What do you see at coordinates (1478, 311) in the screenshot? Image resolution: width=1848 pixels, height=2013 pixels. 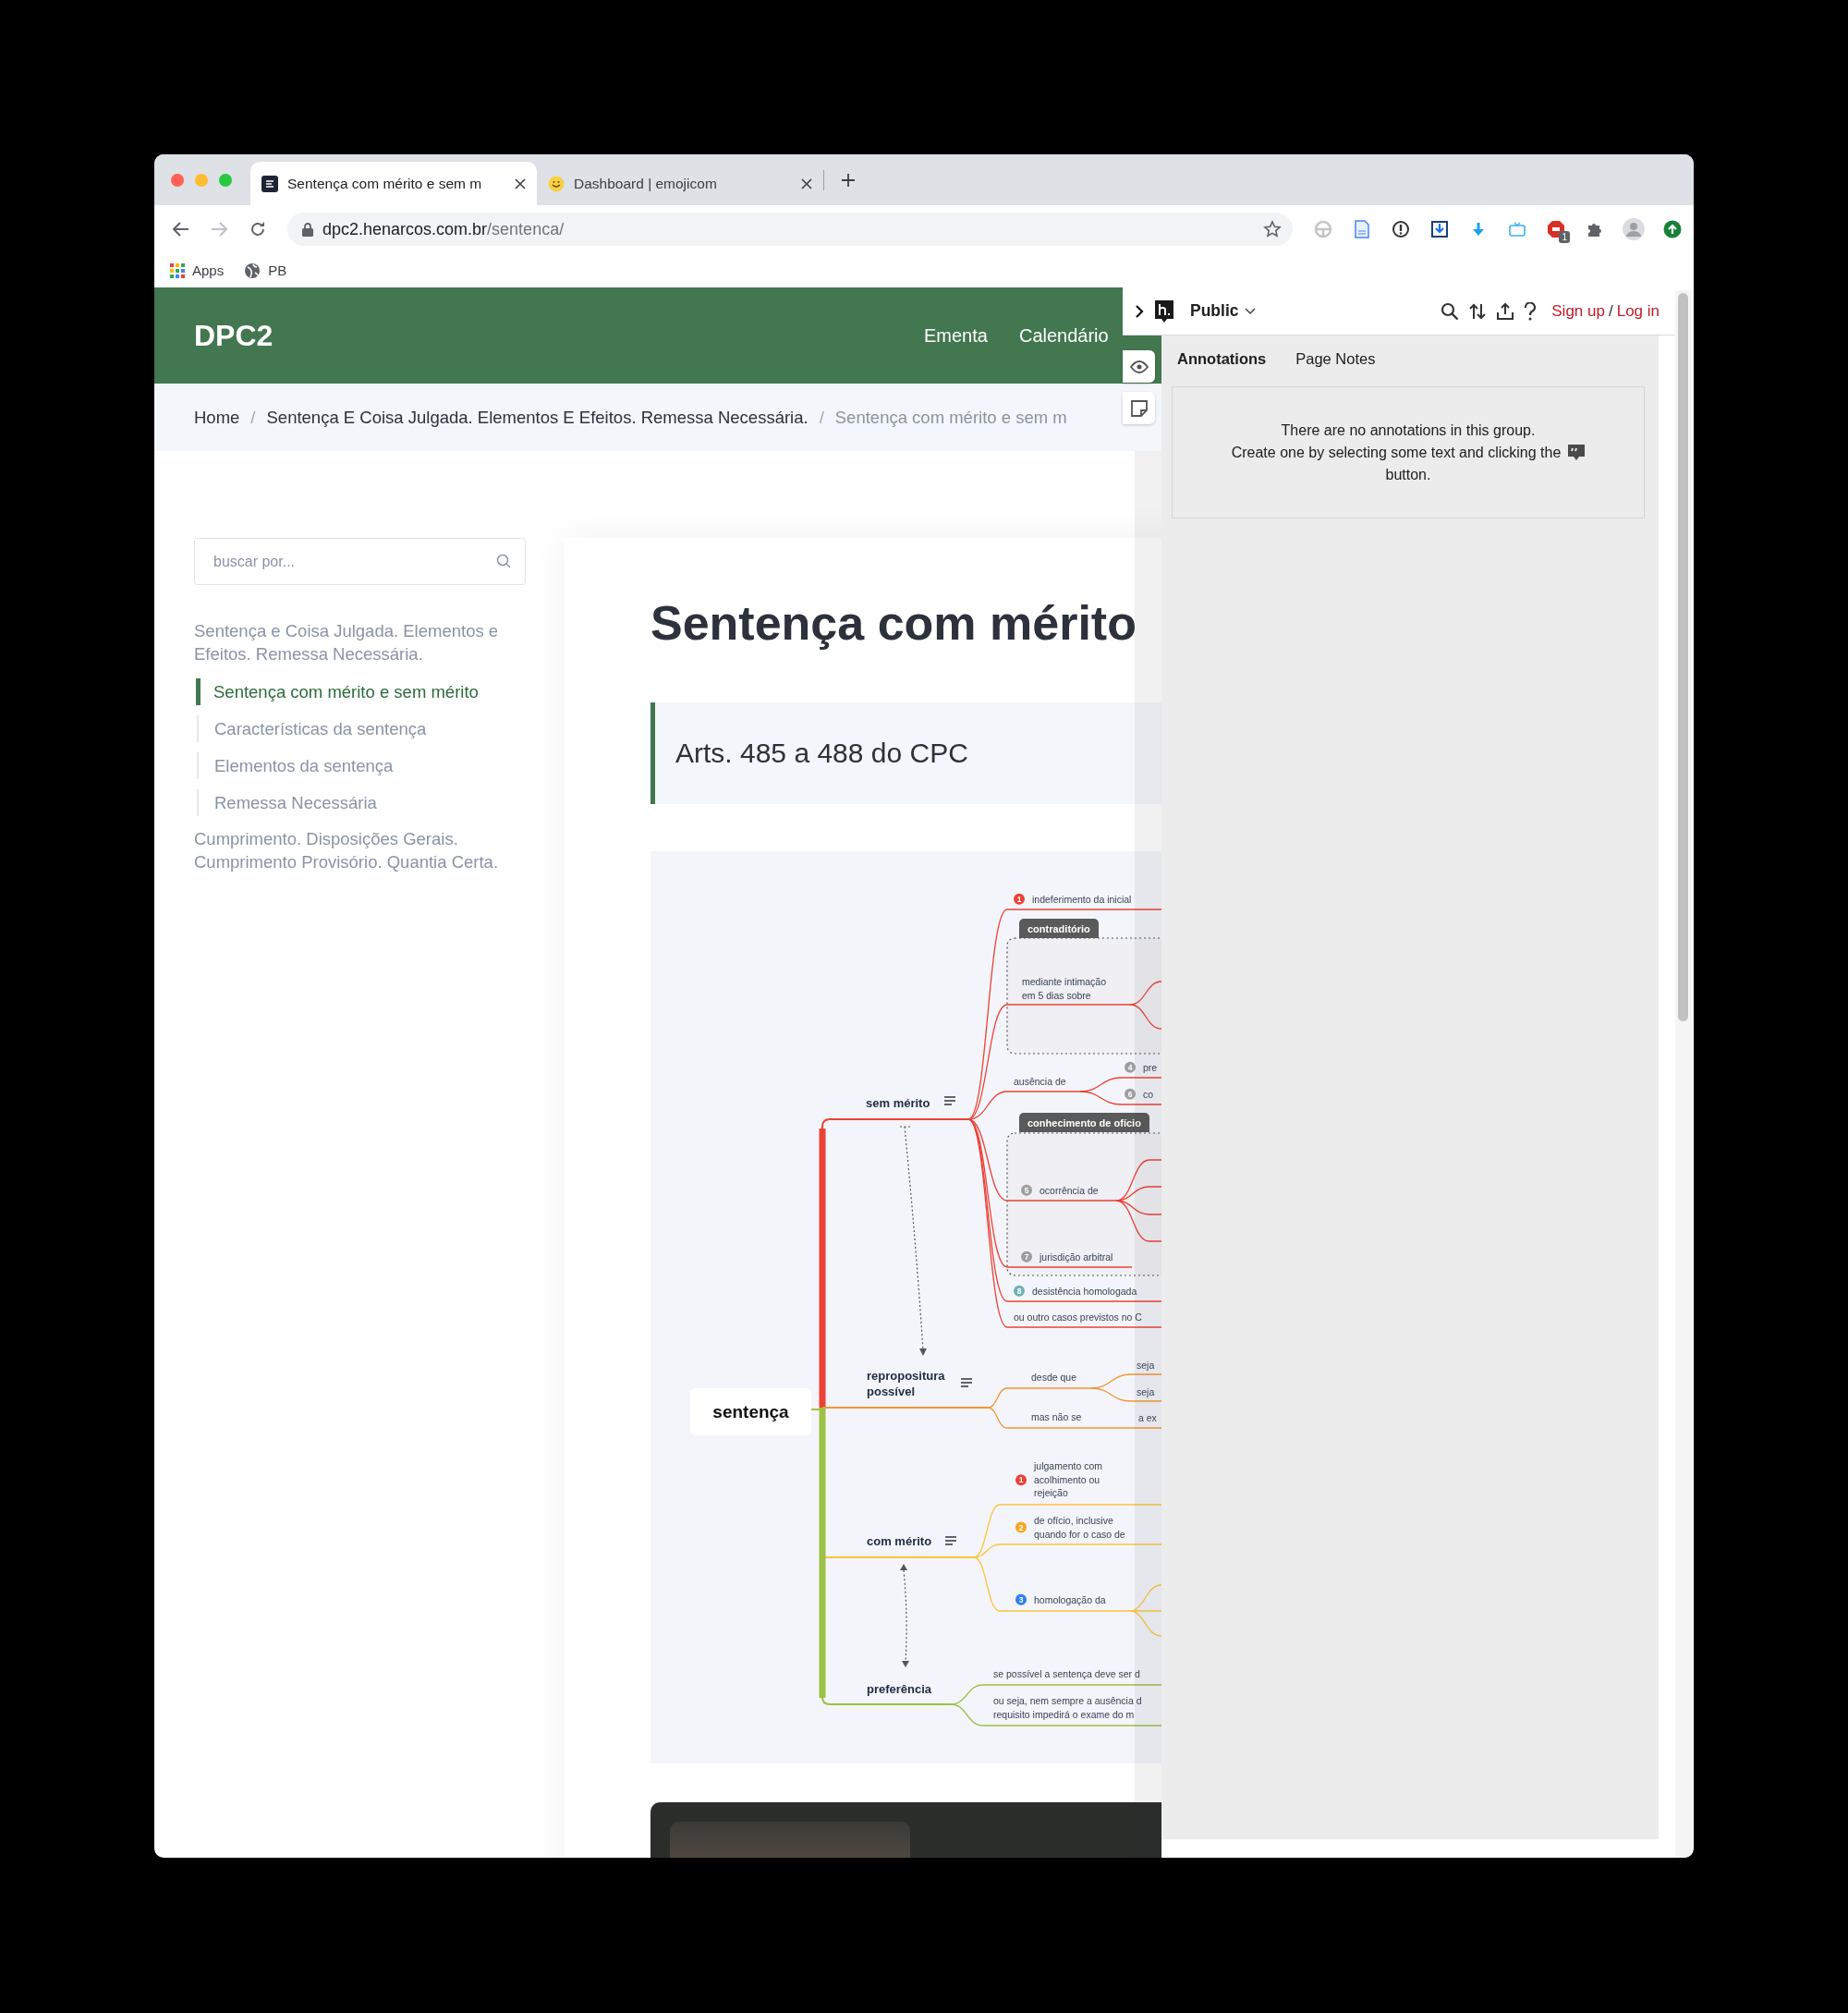 I see `sort-icon` at bounding box center [1478, 311].